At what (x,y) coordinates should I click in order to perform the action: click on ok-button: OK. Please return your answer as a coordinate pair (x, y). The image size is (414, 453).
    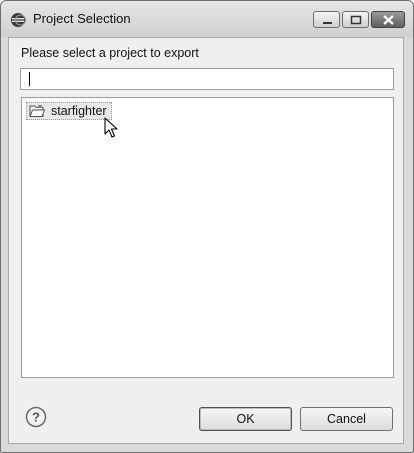
    Looking at the image, I should click on (245, 419).